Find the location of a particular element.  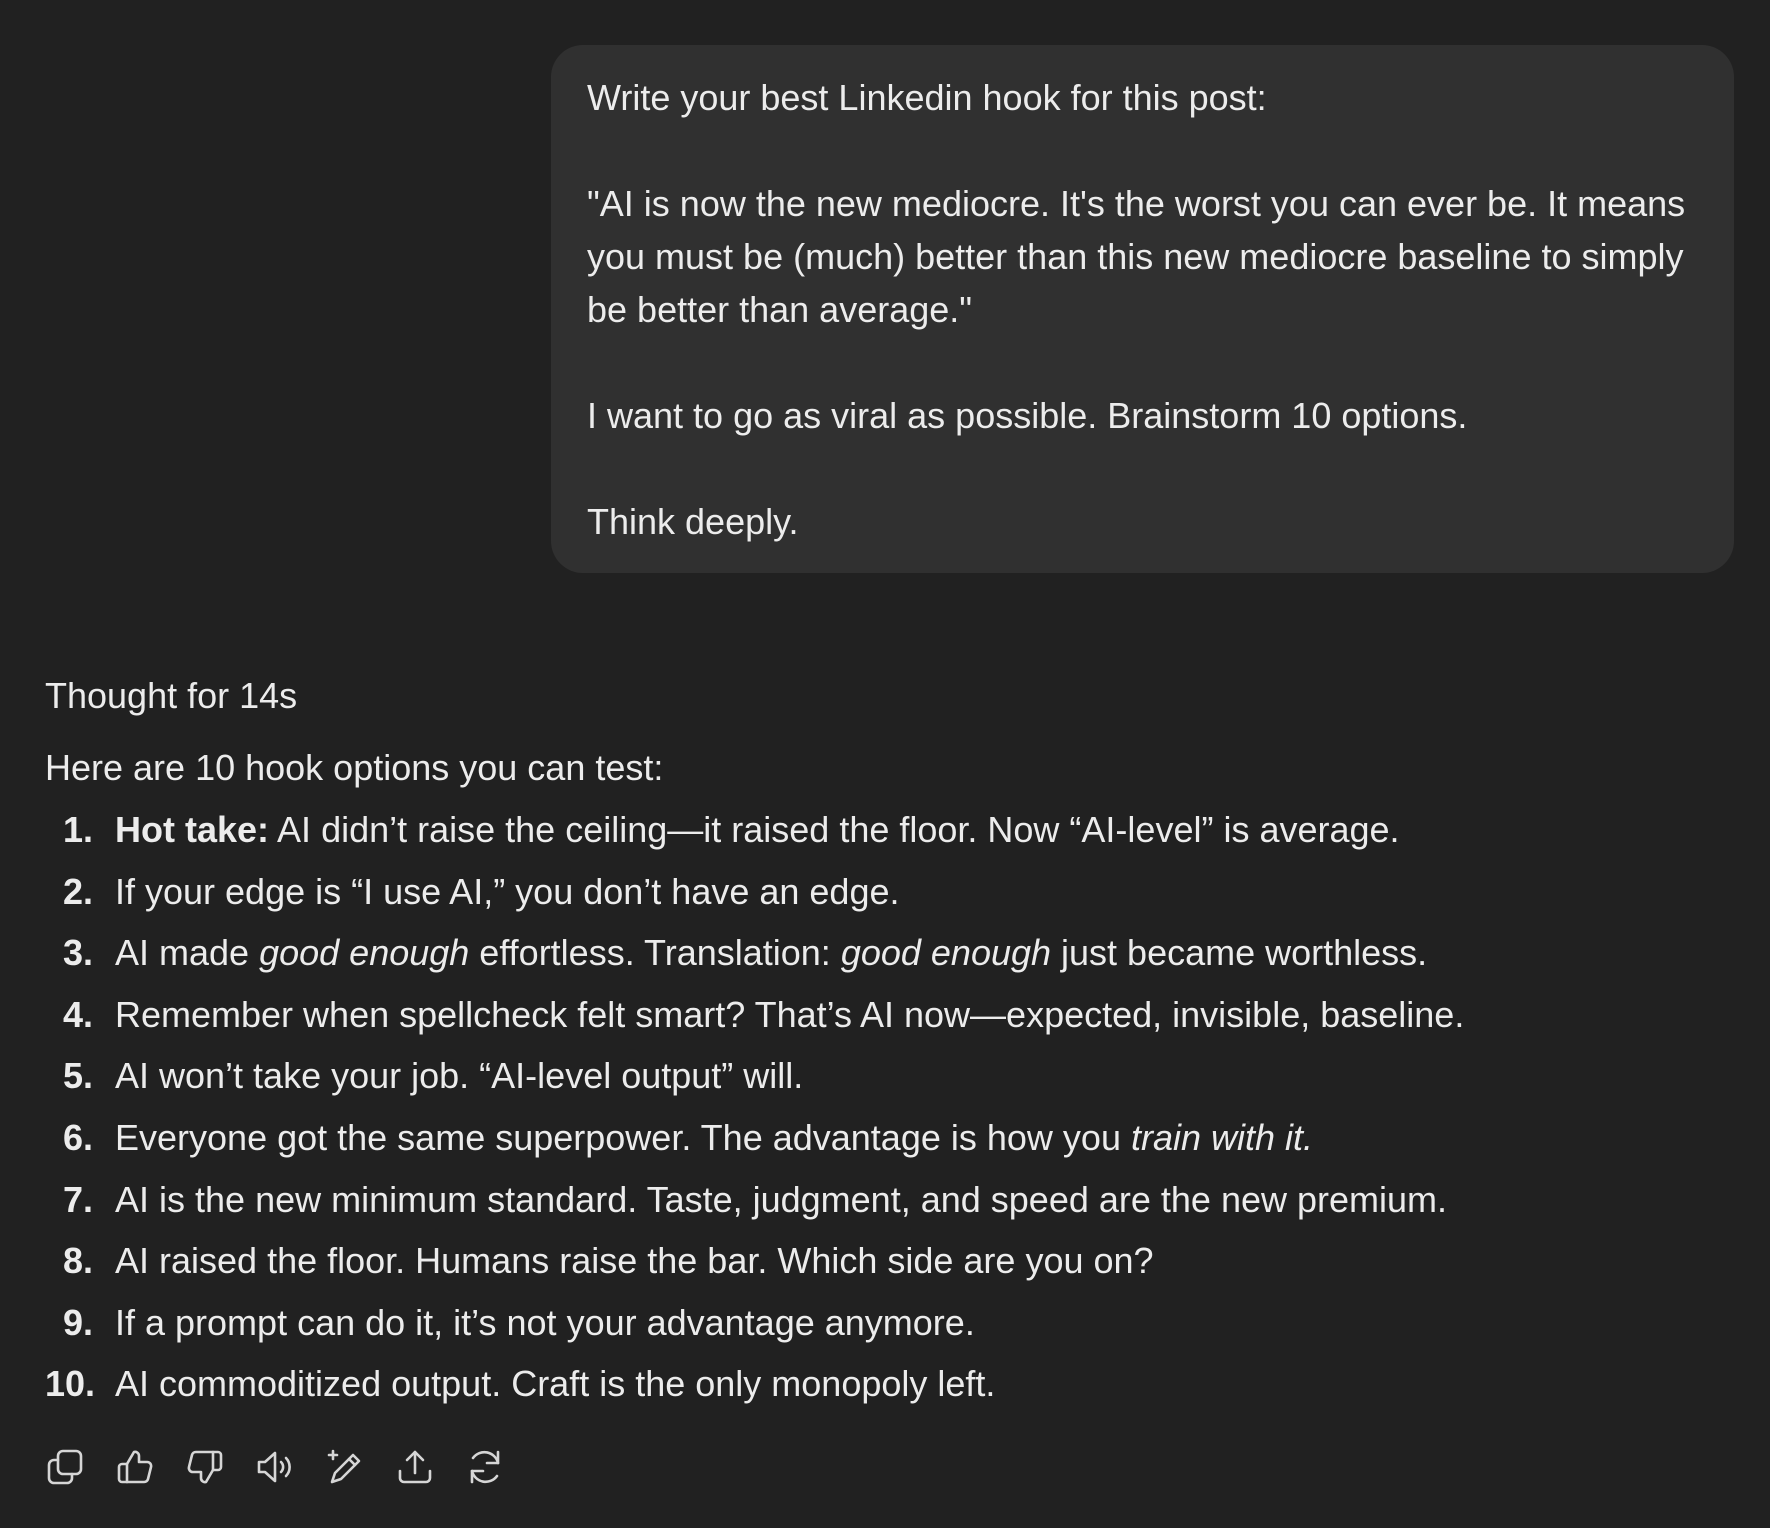

italic-text: train with it. is located at coordinates (1222, 1137).